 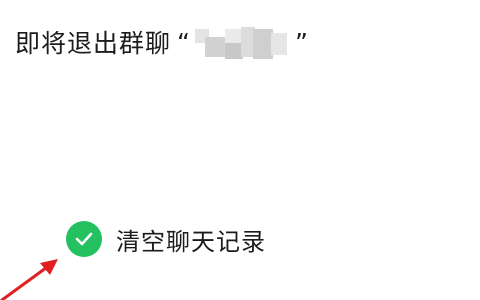 What do you see at coordinates (191, 241) in the screenshot?
I see `clear-chat-history-label: 清空聊天记录` at bounding box center [191, 241].